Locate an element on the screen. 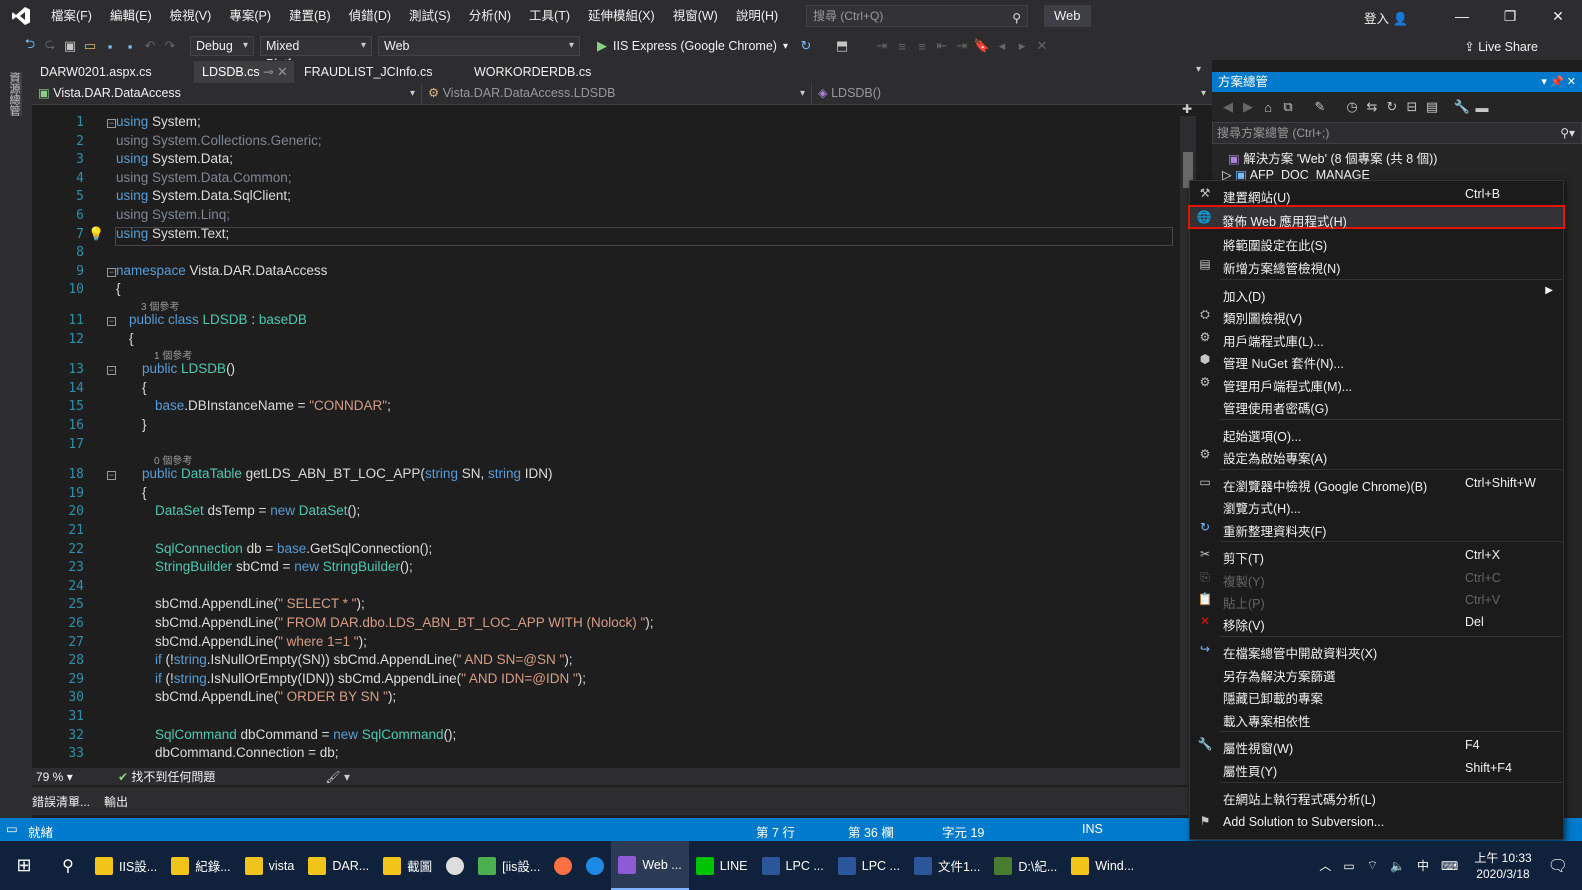 This screenshot has width=1582, height=890. prev-bookmark-icon: ◂ is located at coordinates (1002, 46).